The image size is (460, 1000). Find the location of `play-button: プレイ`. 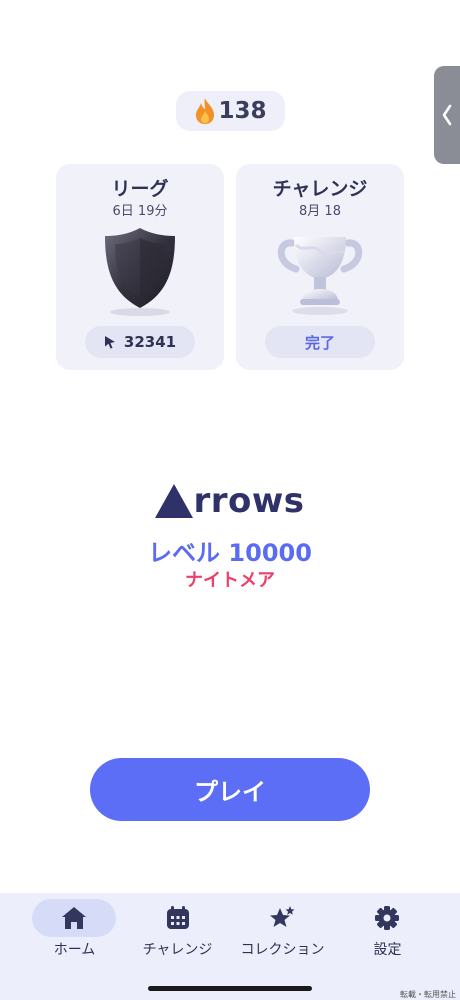

play-button: プレイ is located at coordinates (230, 789).